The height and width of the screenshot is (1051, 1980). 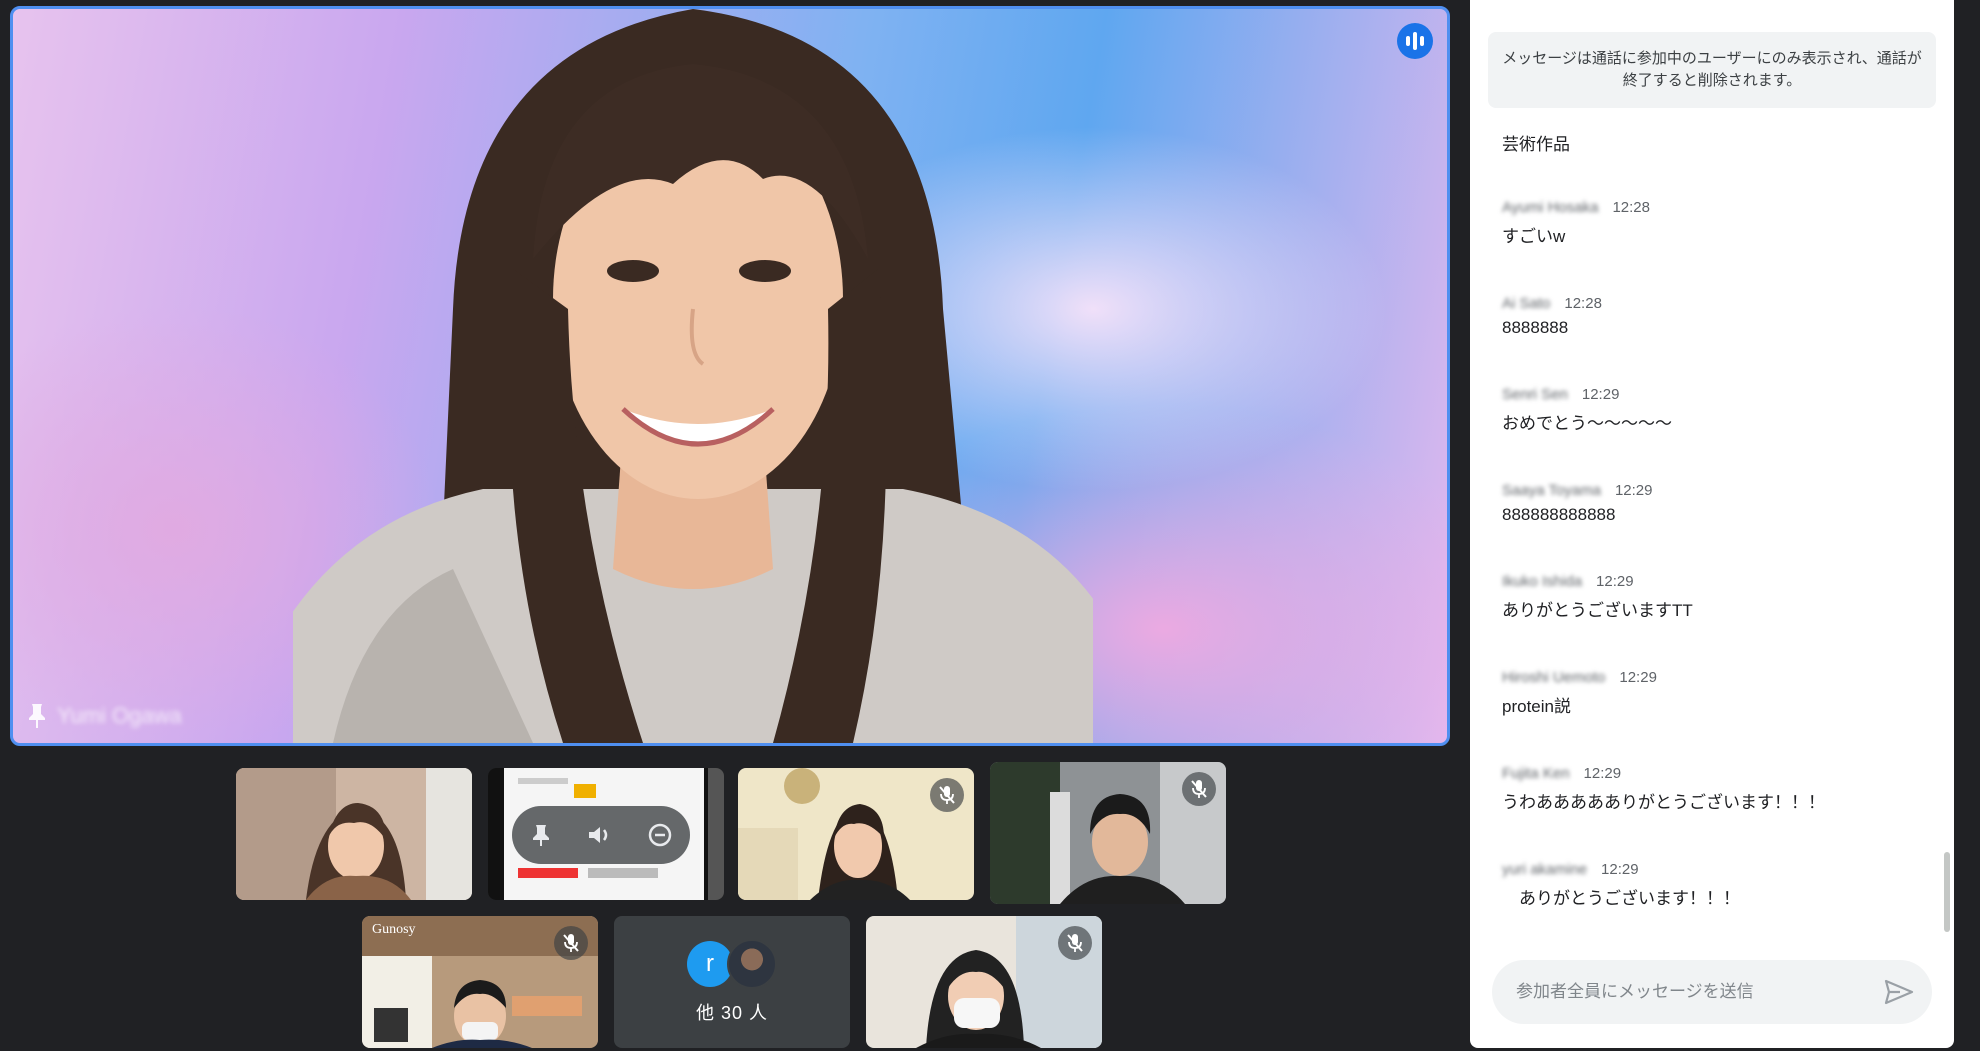 What do you see at coordinates (1545, 869) in the screenshot?
I see `chat-sender: yuri akamine` at bounding box center [1545, 869].